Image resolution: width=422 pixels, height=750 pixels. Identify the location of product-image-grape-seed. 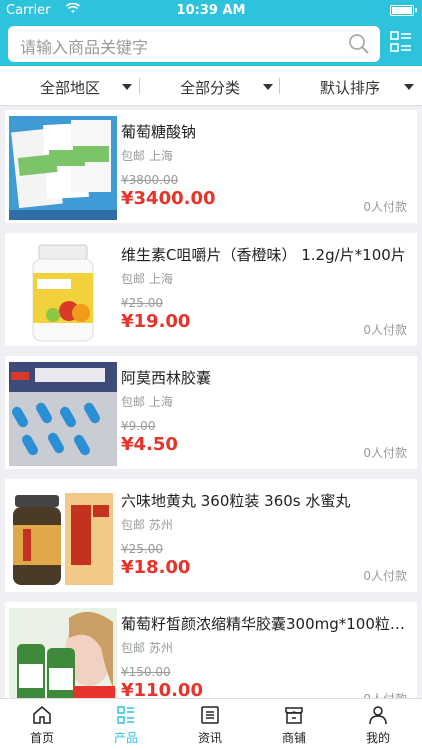
(63, 653).